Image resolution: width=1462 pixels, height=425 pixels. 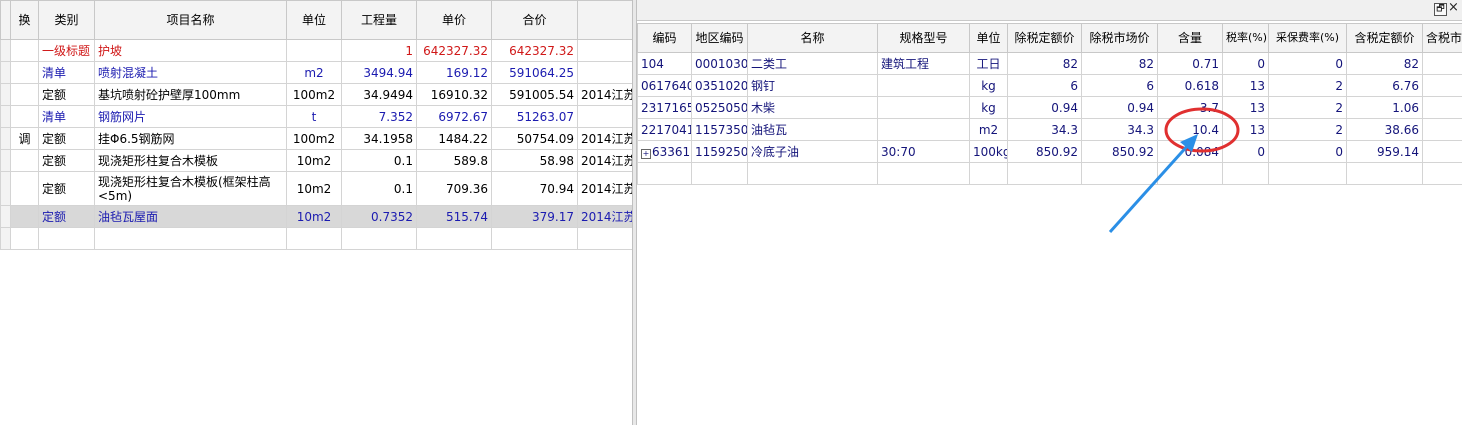 What do you see at coordinates (1190, 63) in the screenshot?
I see `cell-content: 0.71` at bounding box center [1190, 63].